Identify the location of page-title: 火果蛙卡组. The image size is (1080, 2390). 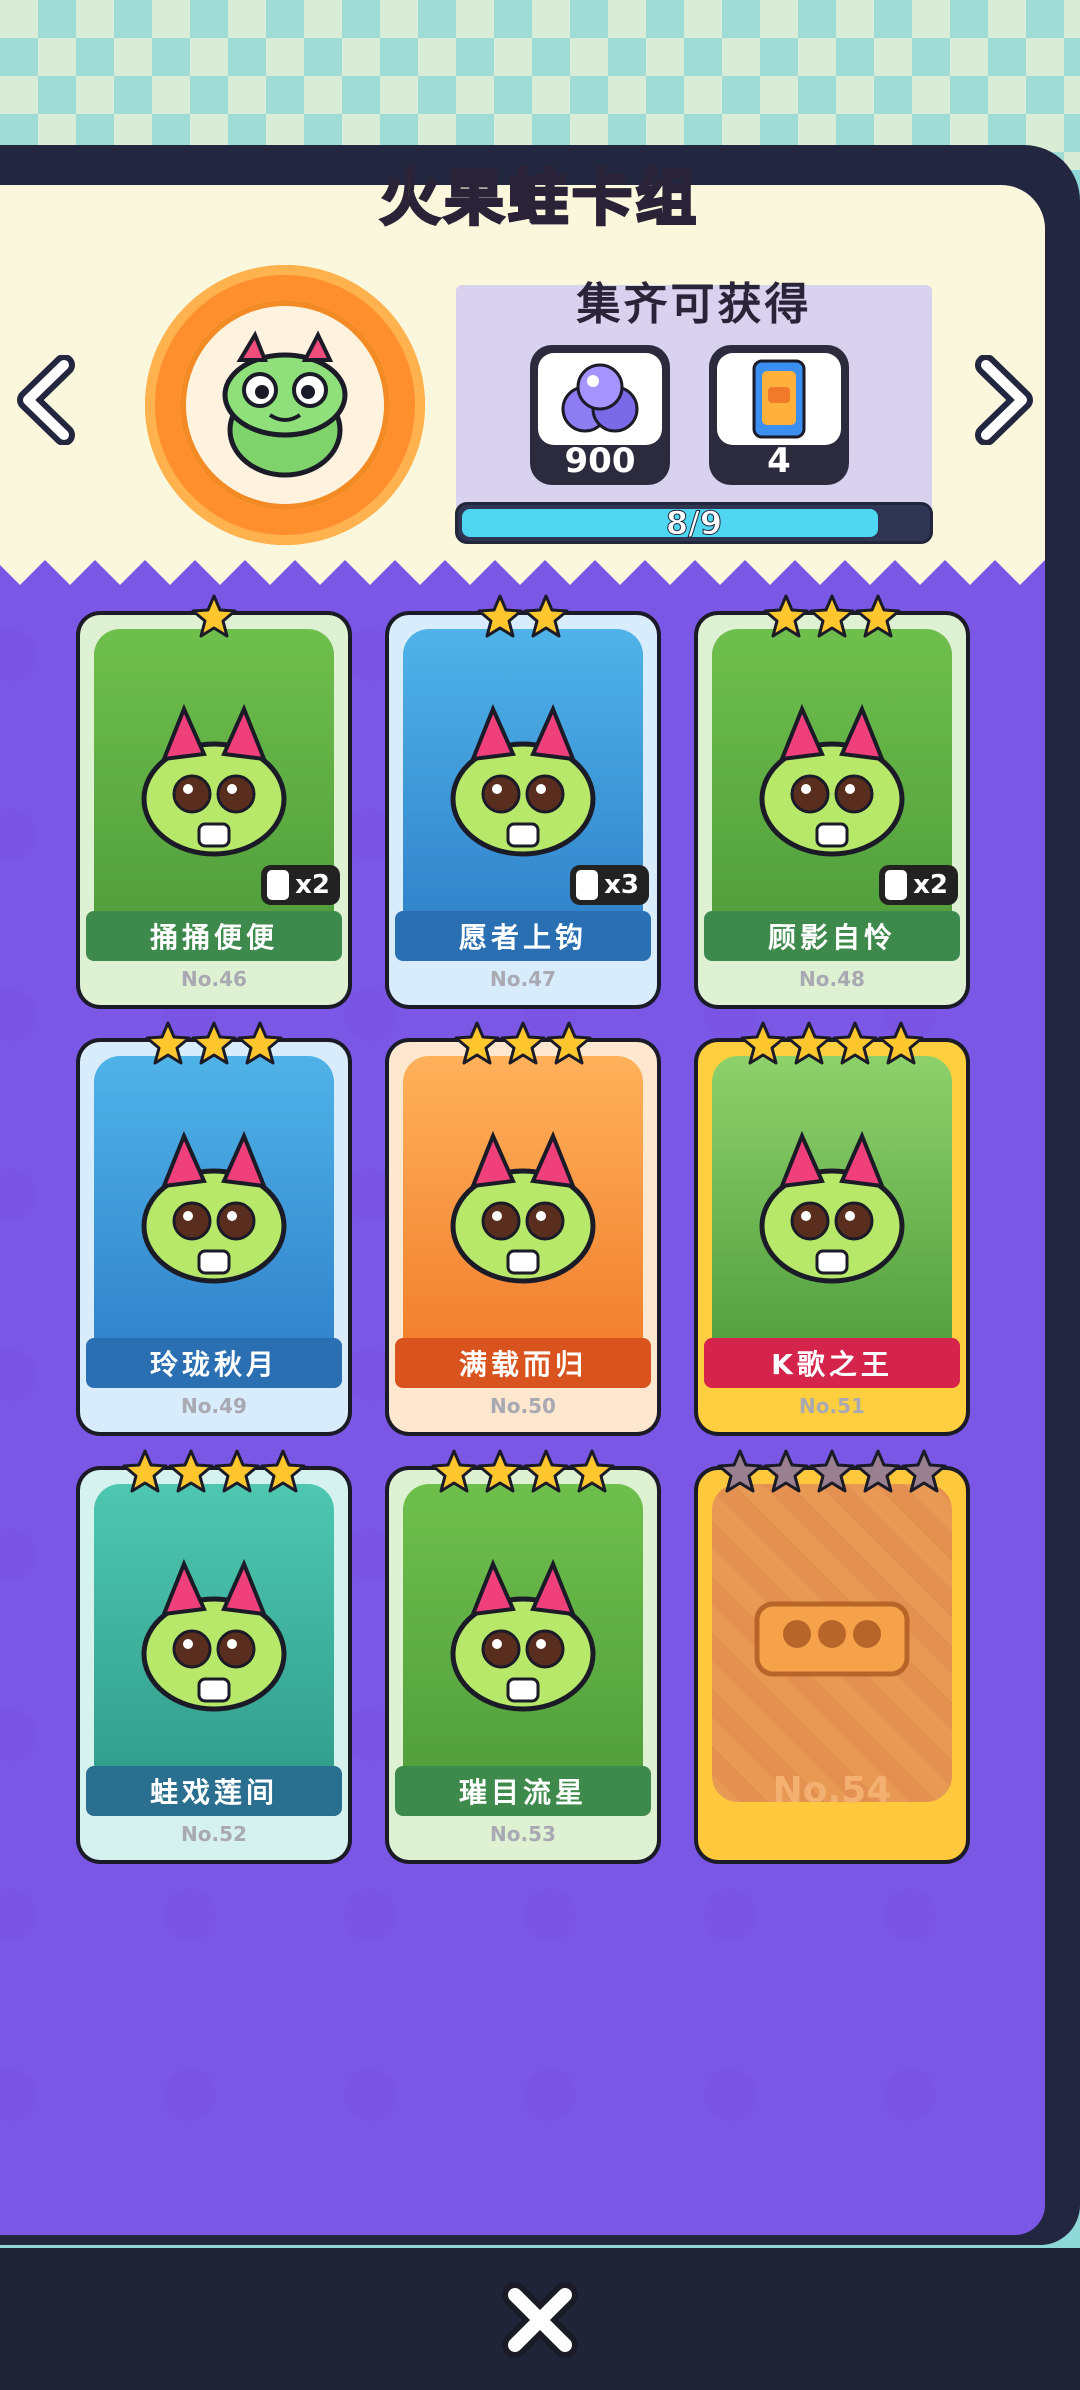
(539, 199).